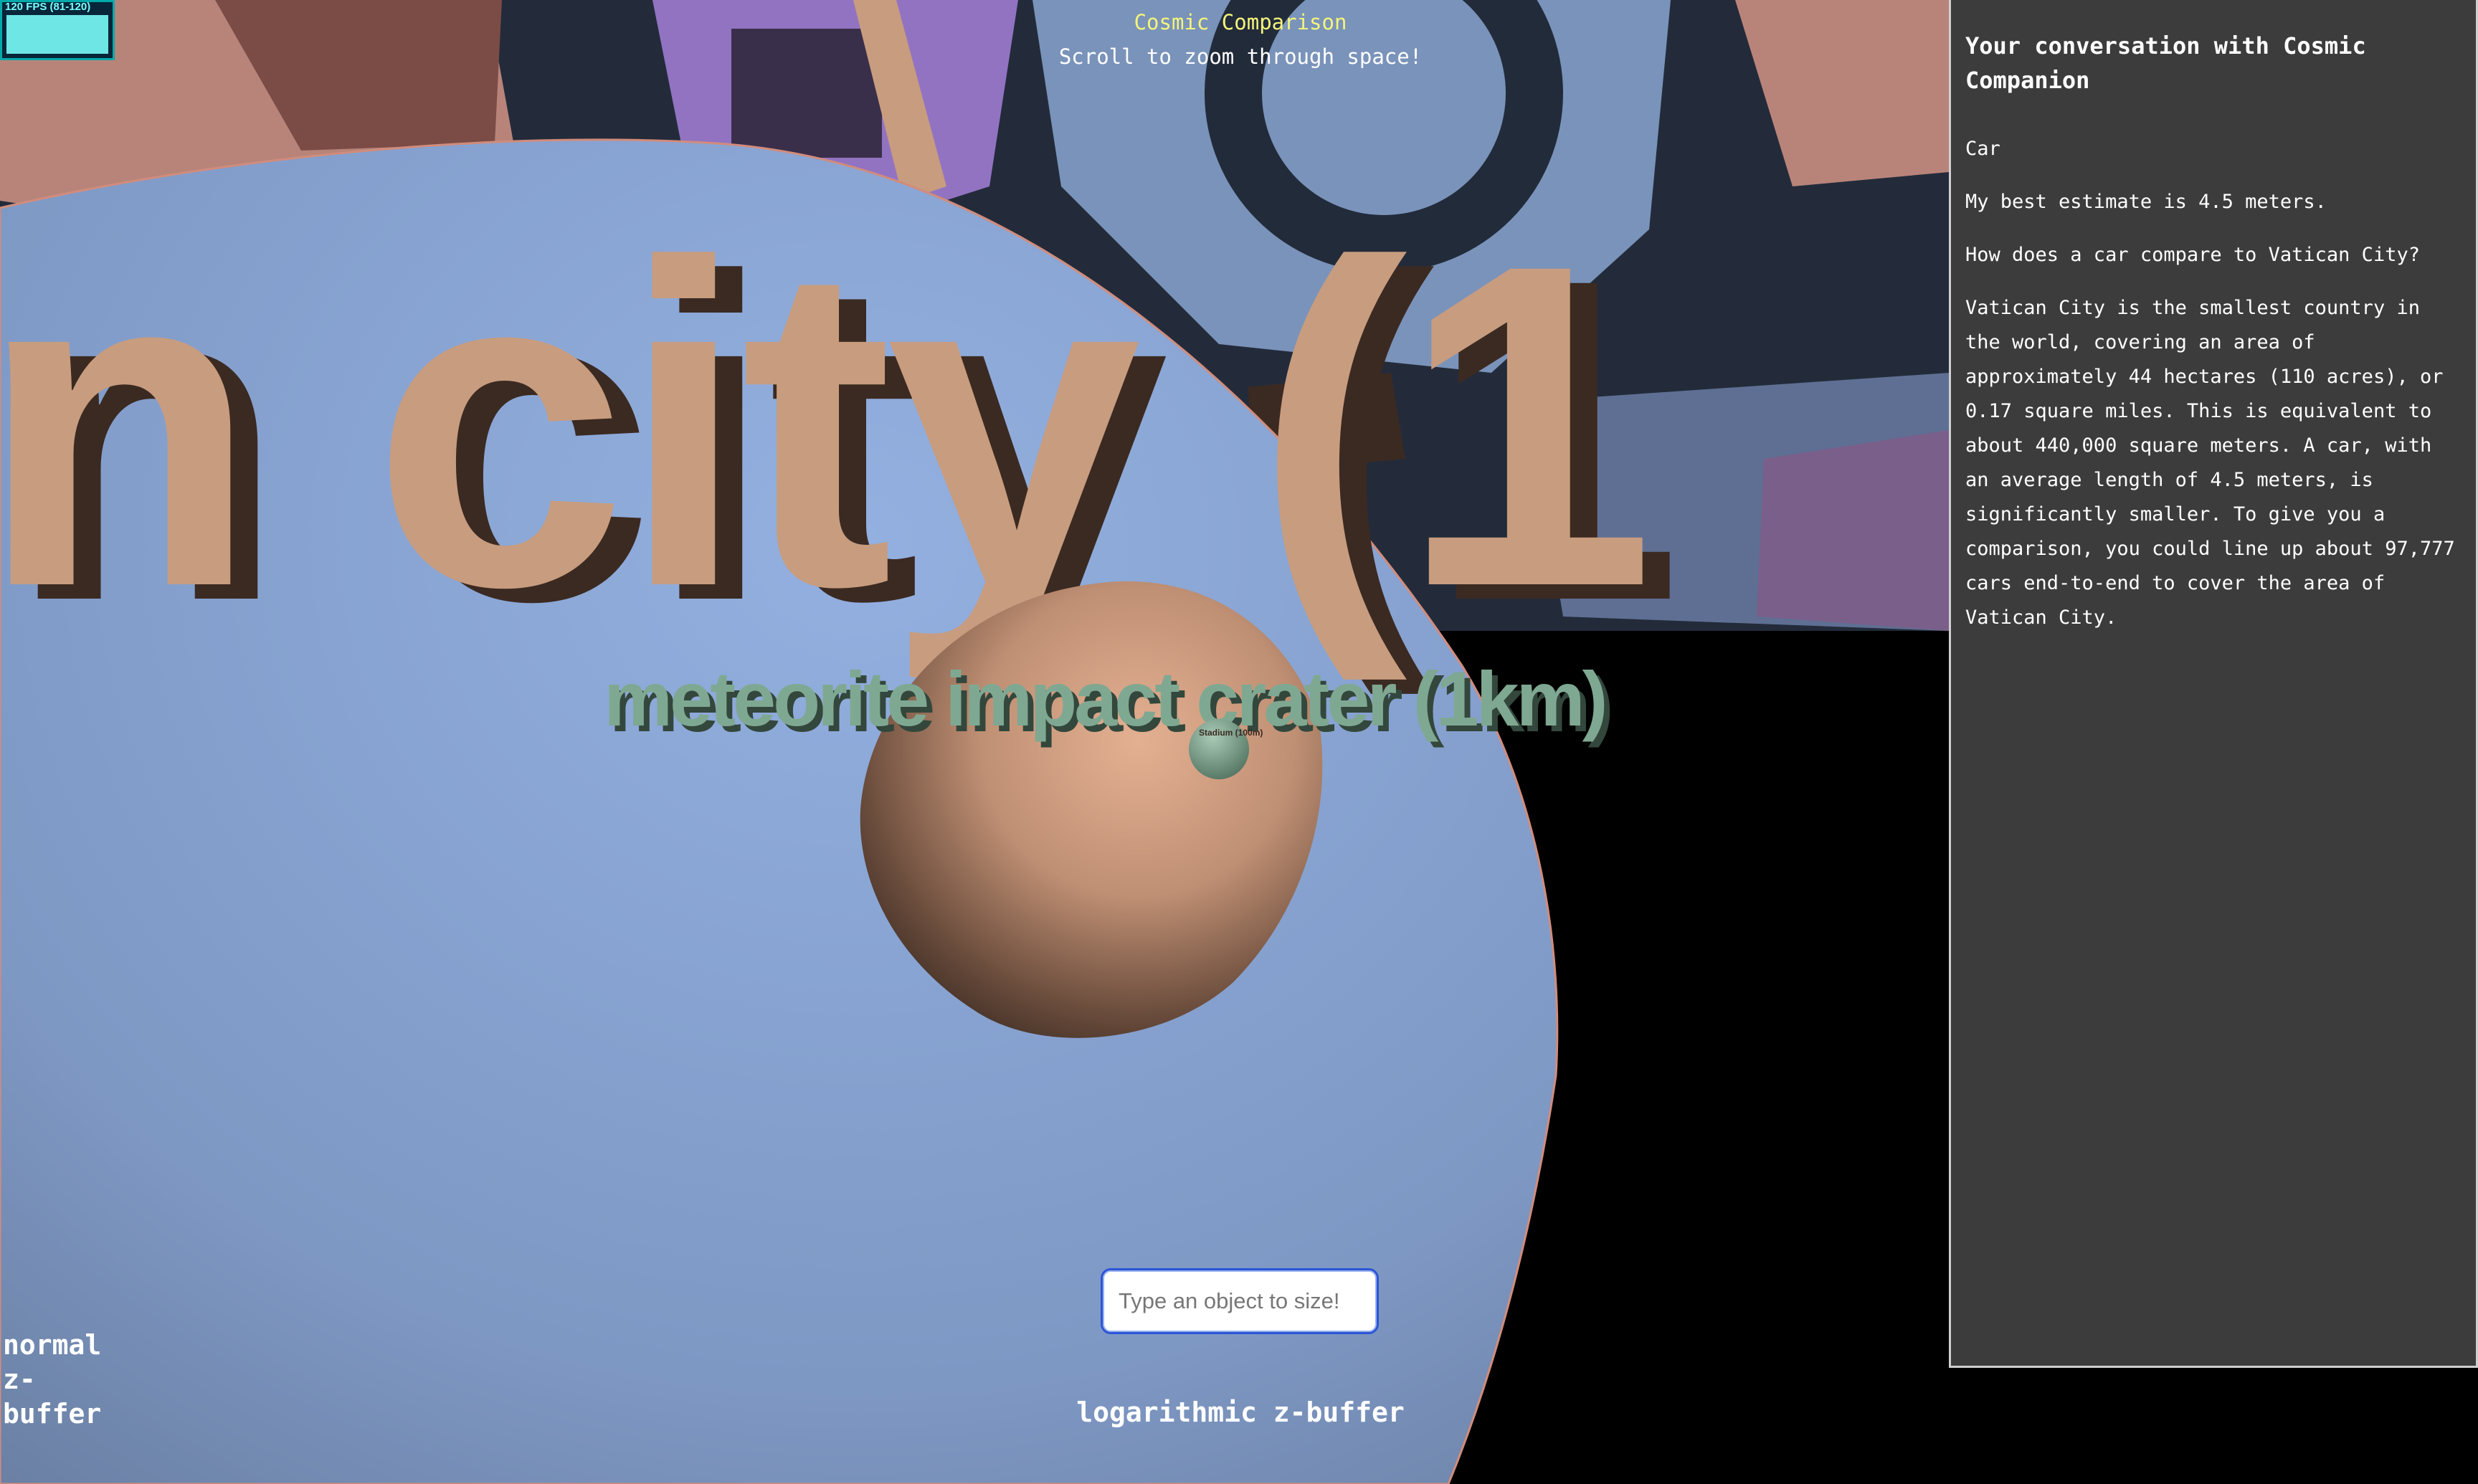  I want to click on chat-message: My best estimate is 4.5 meters., so click(2146, 202).